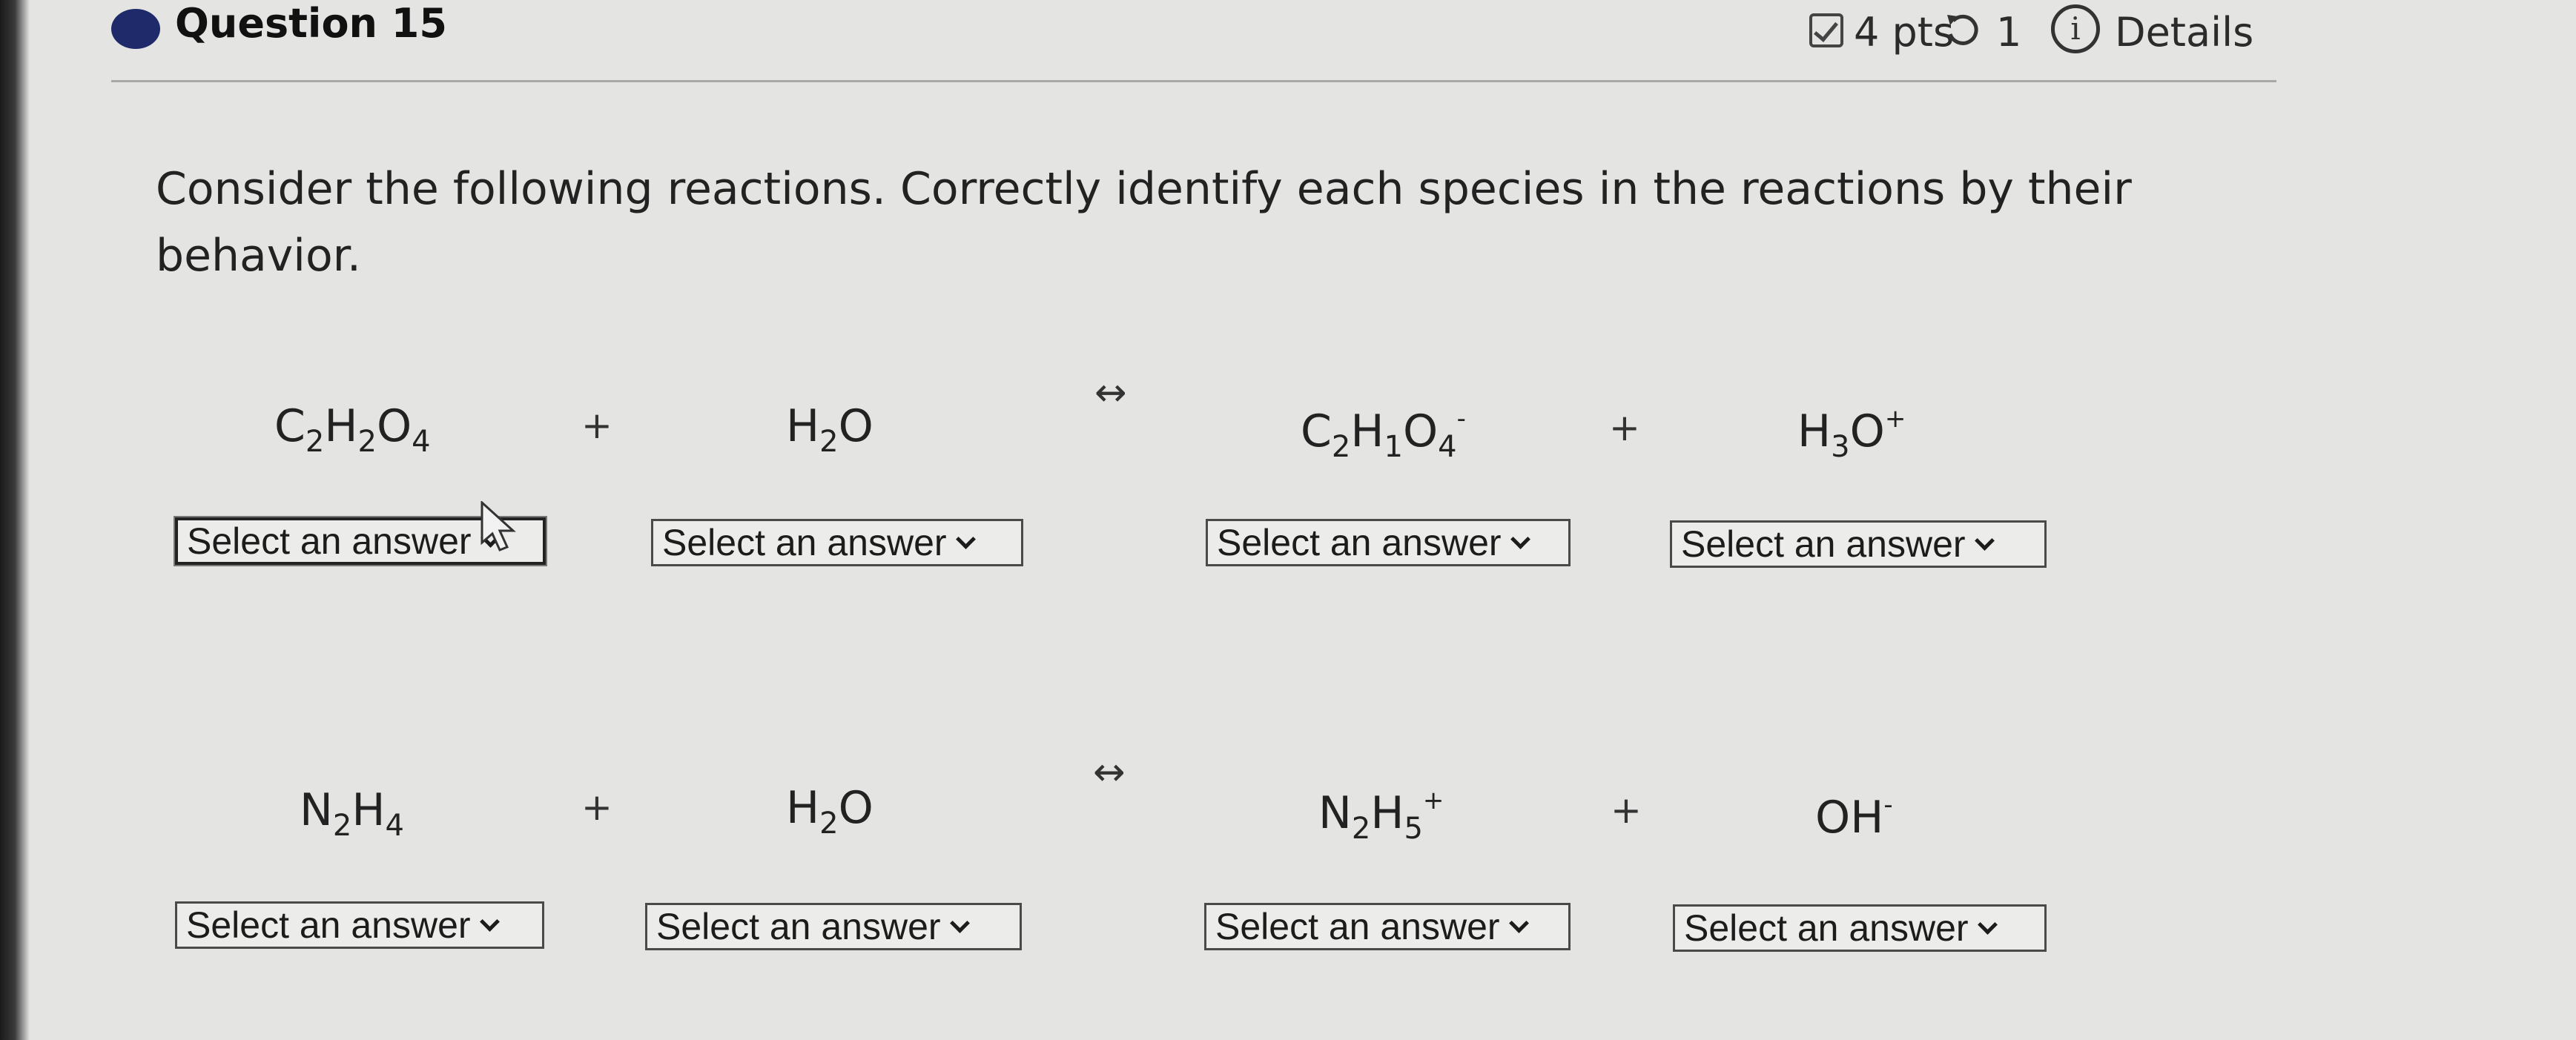 This screenshot has width=2576, height=1040. I want to click on reaction2-select-2: Select an answer, so click(833, 926).